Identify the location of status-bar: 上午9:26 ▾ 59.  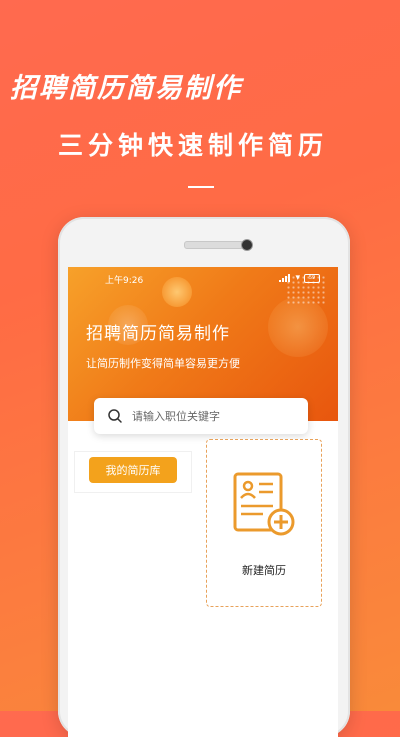
(203, 280).